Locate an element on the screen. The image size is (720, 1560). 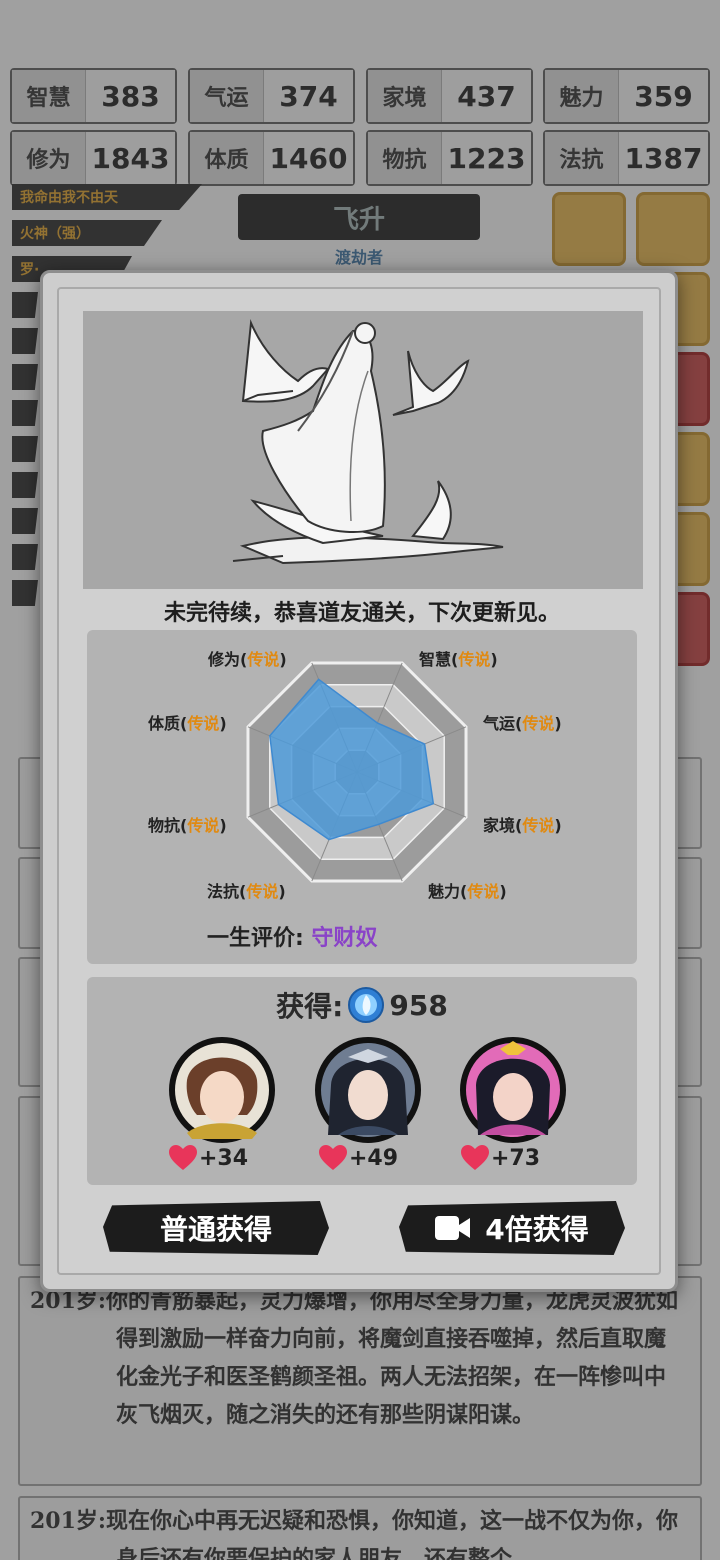
radar-label-physique: 体质(传说) is located at coordinates (187, 723).